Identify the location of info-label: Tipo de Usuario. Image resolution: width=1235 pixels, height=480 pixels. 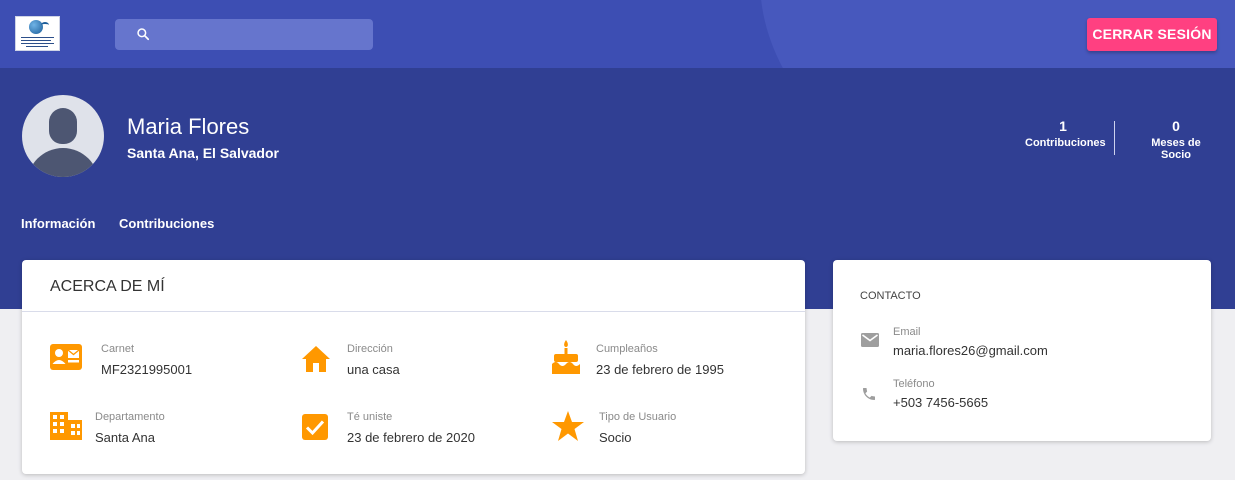
(638, 417).